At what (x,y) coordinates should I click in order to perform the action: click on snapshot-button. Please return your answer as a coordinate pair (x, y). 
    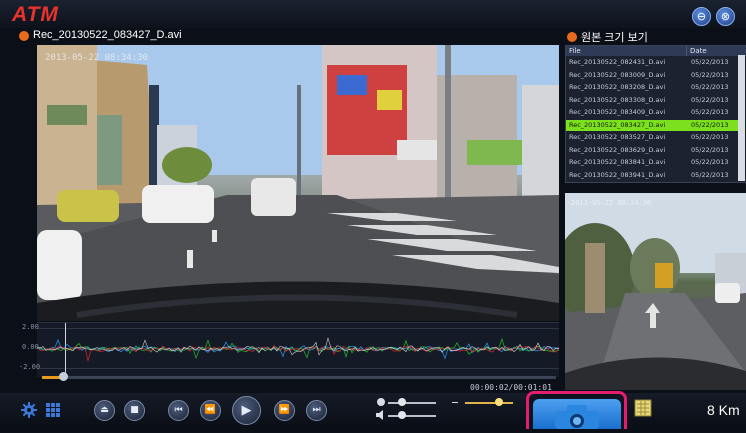
    Looking at the image, I should click on (577, 414).